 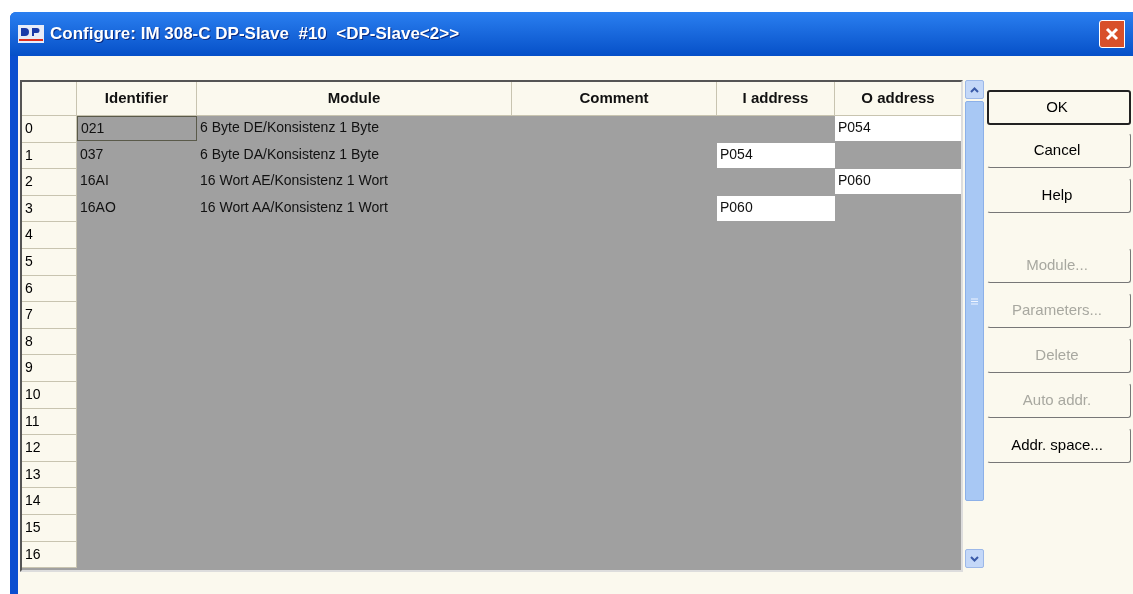 What do you see at coordinates (32, 420) in the screenshot?
I see `row-number: 11` at bounding box center [32, 420].